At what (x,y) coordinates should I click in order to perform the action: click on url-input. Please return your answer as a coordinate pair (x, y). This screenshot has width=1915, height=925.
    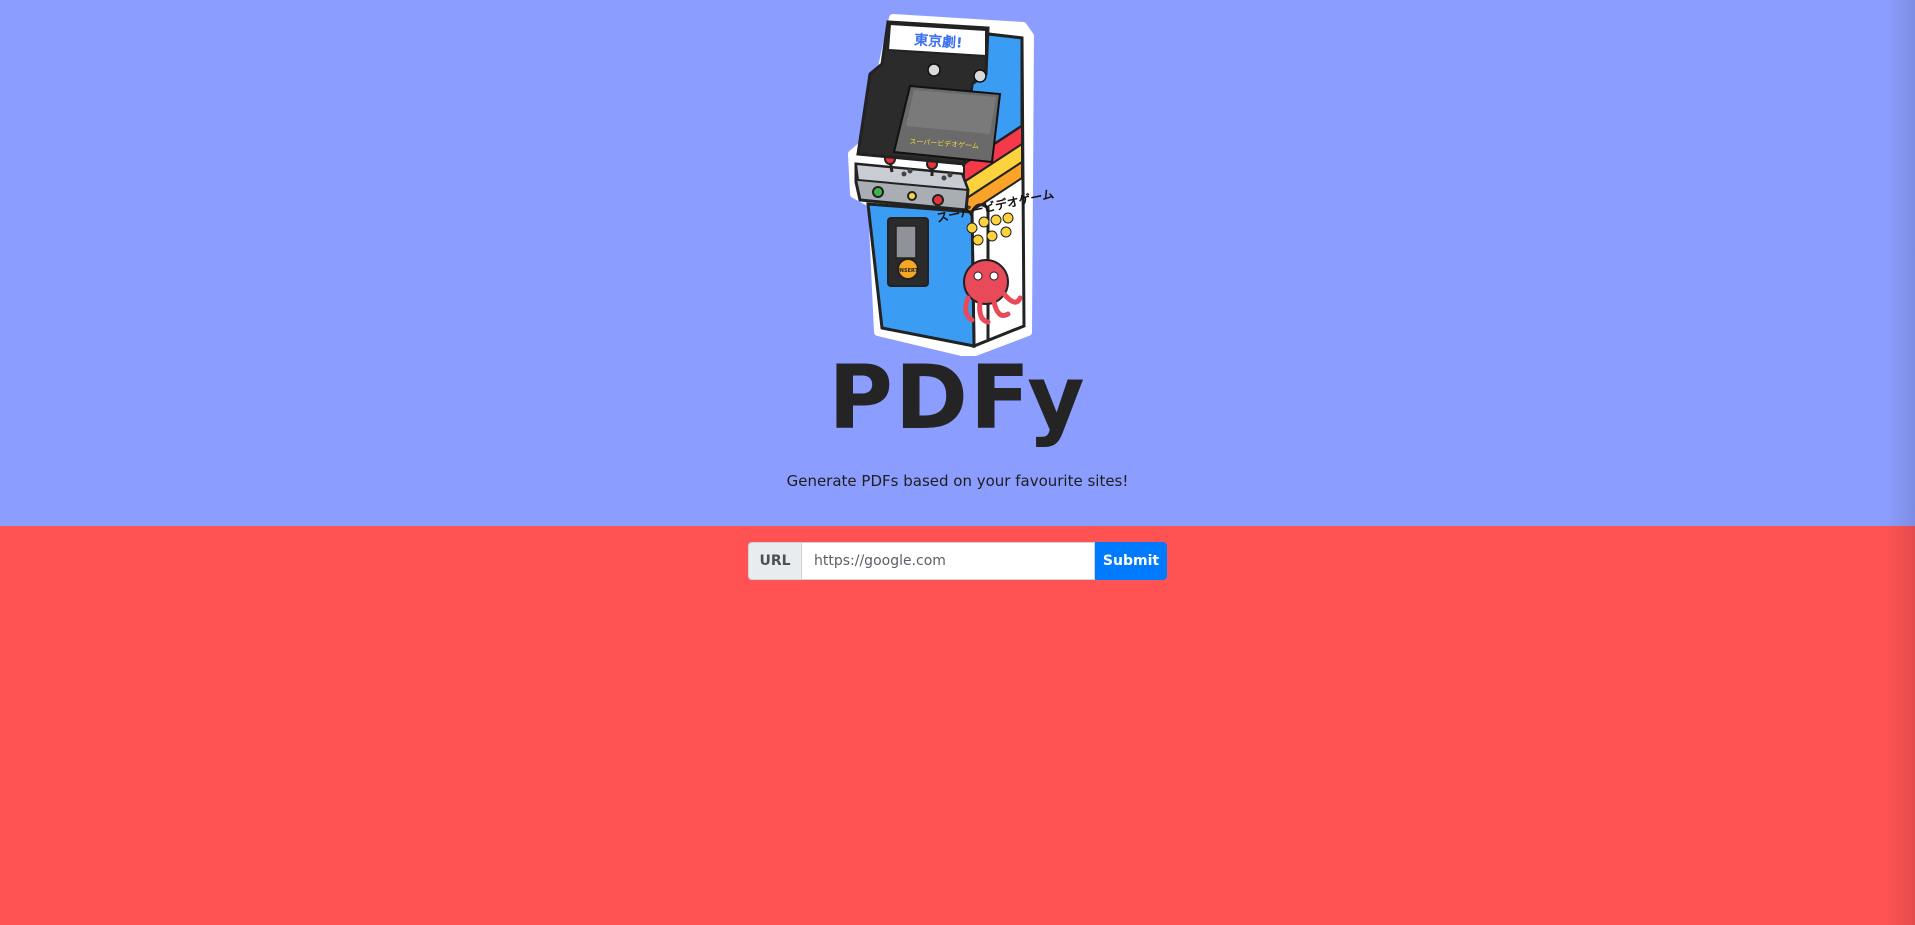
    Looking at the image, I should click on (948, 561).